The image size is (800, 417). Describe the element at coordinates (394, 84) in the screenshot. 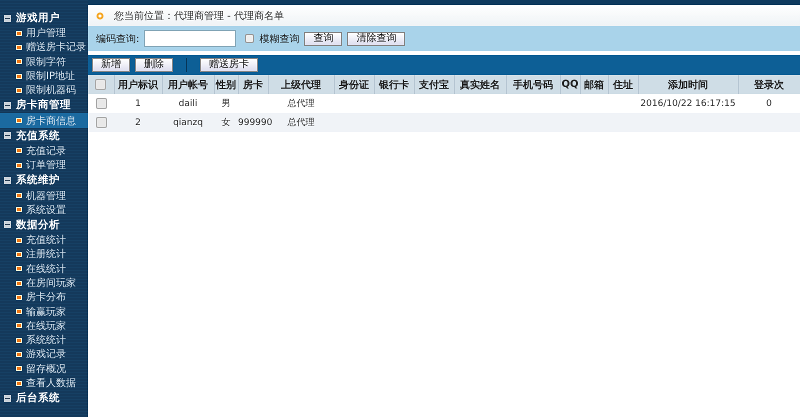

I see `column-header: 银行卡` at that location.